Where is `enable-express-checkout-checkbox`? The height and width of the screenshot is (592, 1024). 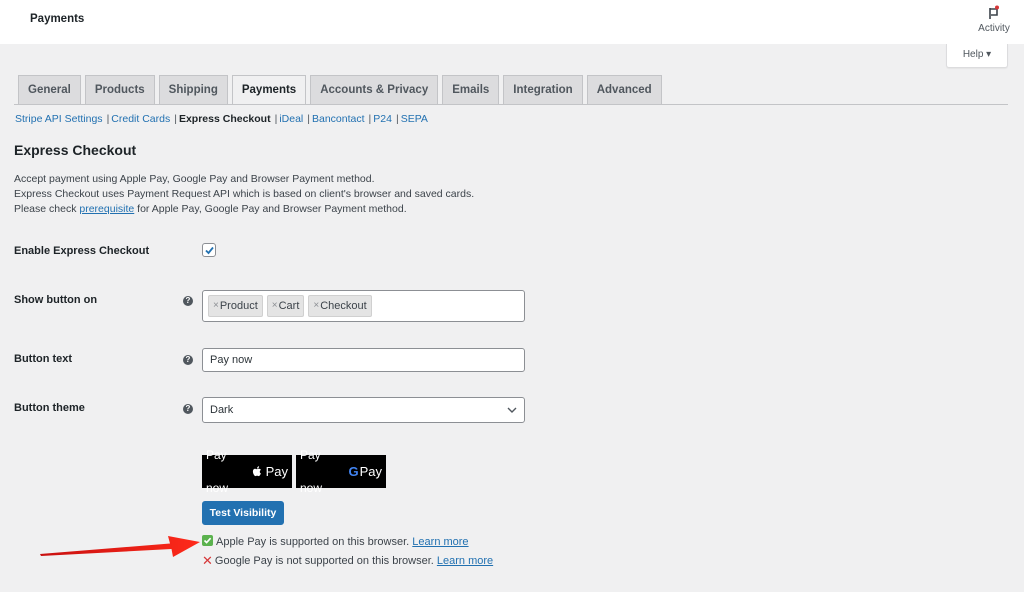 enable-express-checkout-checkbox is located at coordinates (209, 250).